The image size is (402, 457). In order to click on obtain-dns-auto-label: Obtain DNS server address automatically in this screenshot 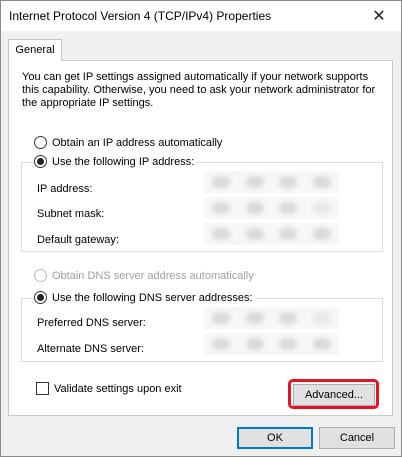, I will do `click(153, 275)`.